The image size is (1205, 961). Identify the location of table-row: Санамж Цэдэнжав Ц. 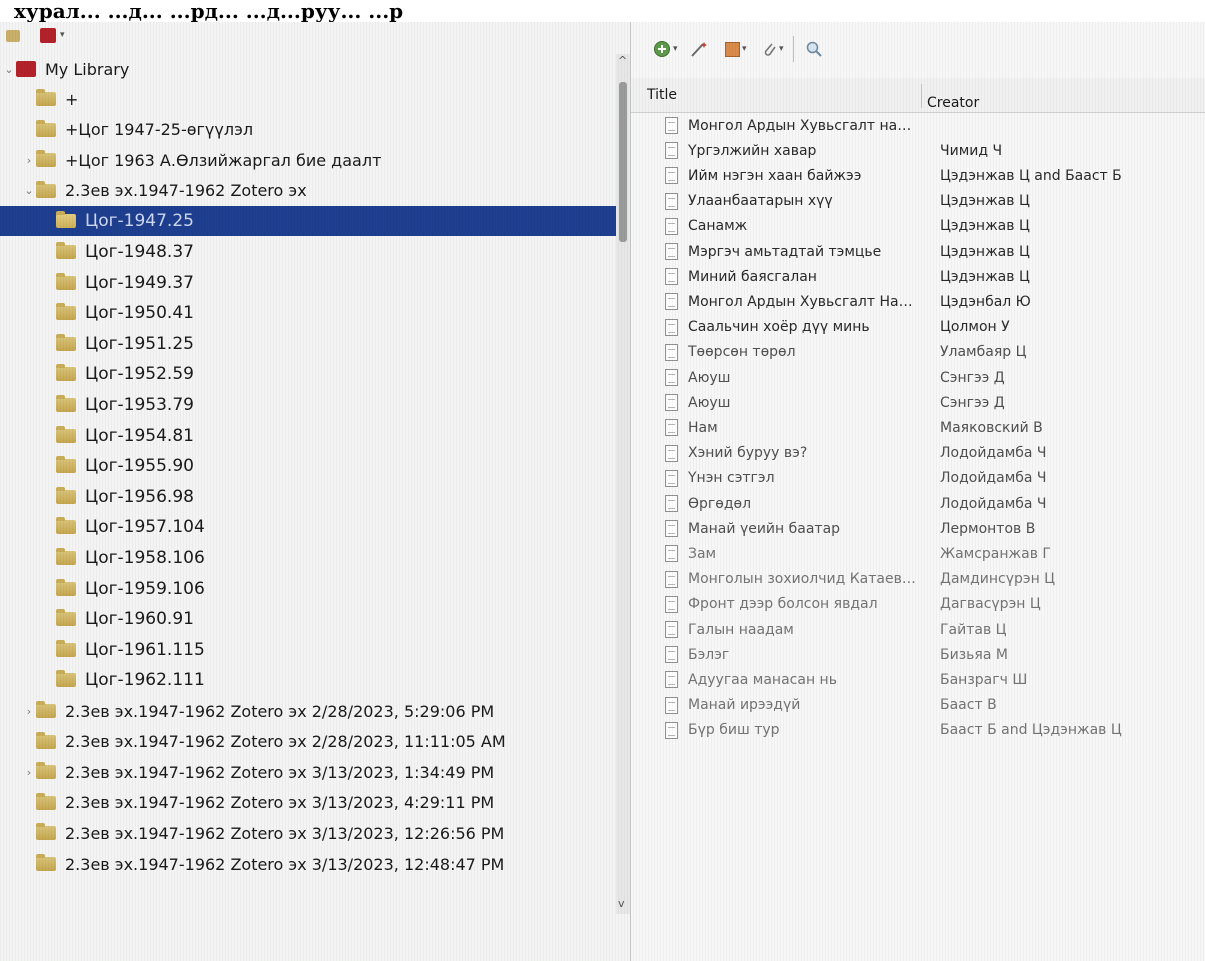
(918, 226).